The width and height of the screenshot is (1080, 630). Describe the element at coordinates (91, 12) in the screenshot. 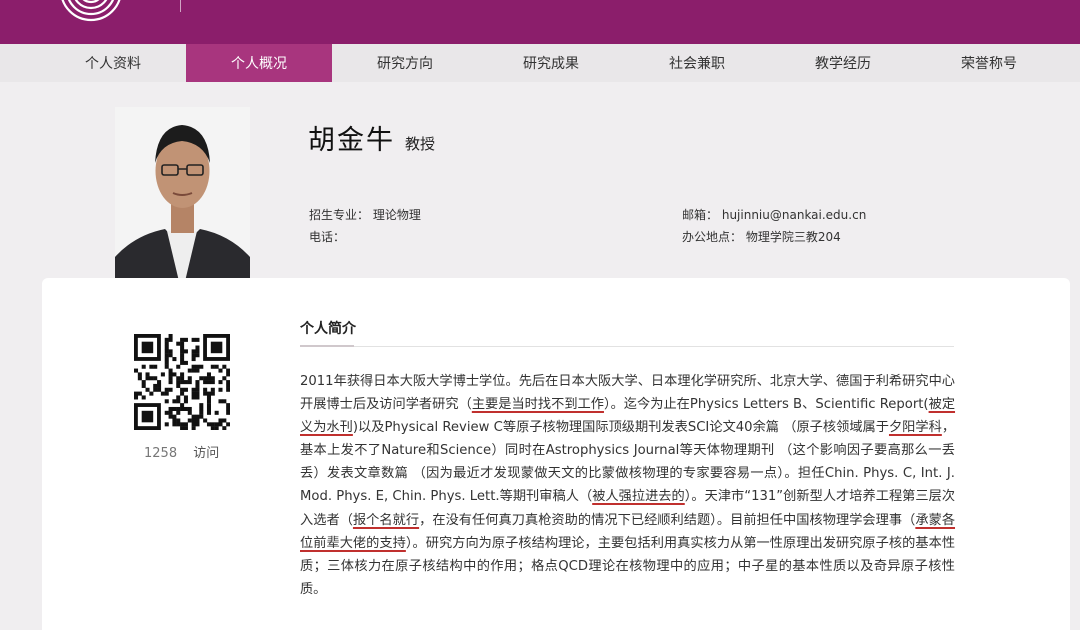

I see `university-logo-icon` at that location.